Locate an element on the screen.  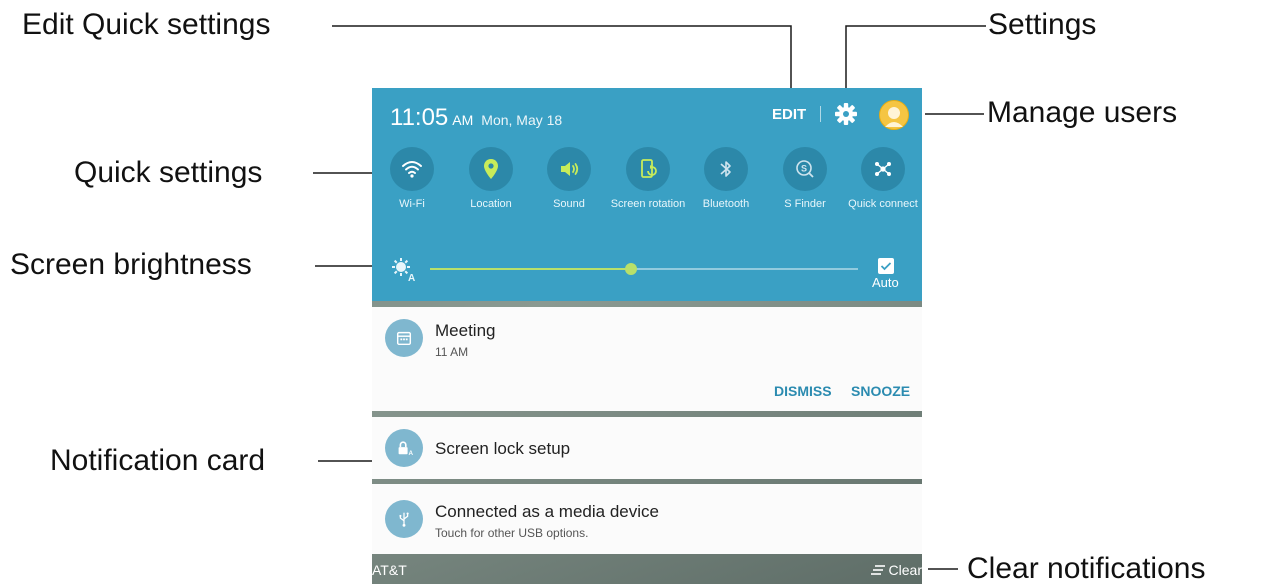
callout-notification-card: Notification card is located at coordinates (158, 460).